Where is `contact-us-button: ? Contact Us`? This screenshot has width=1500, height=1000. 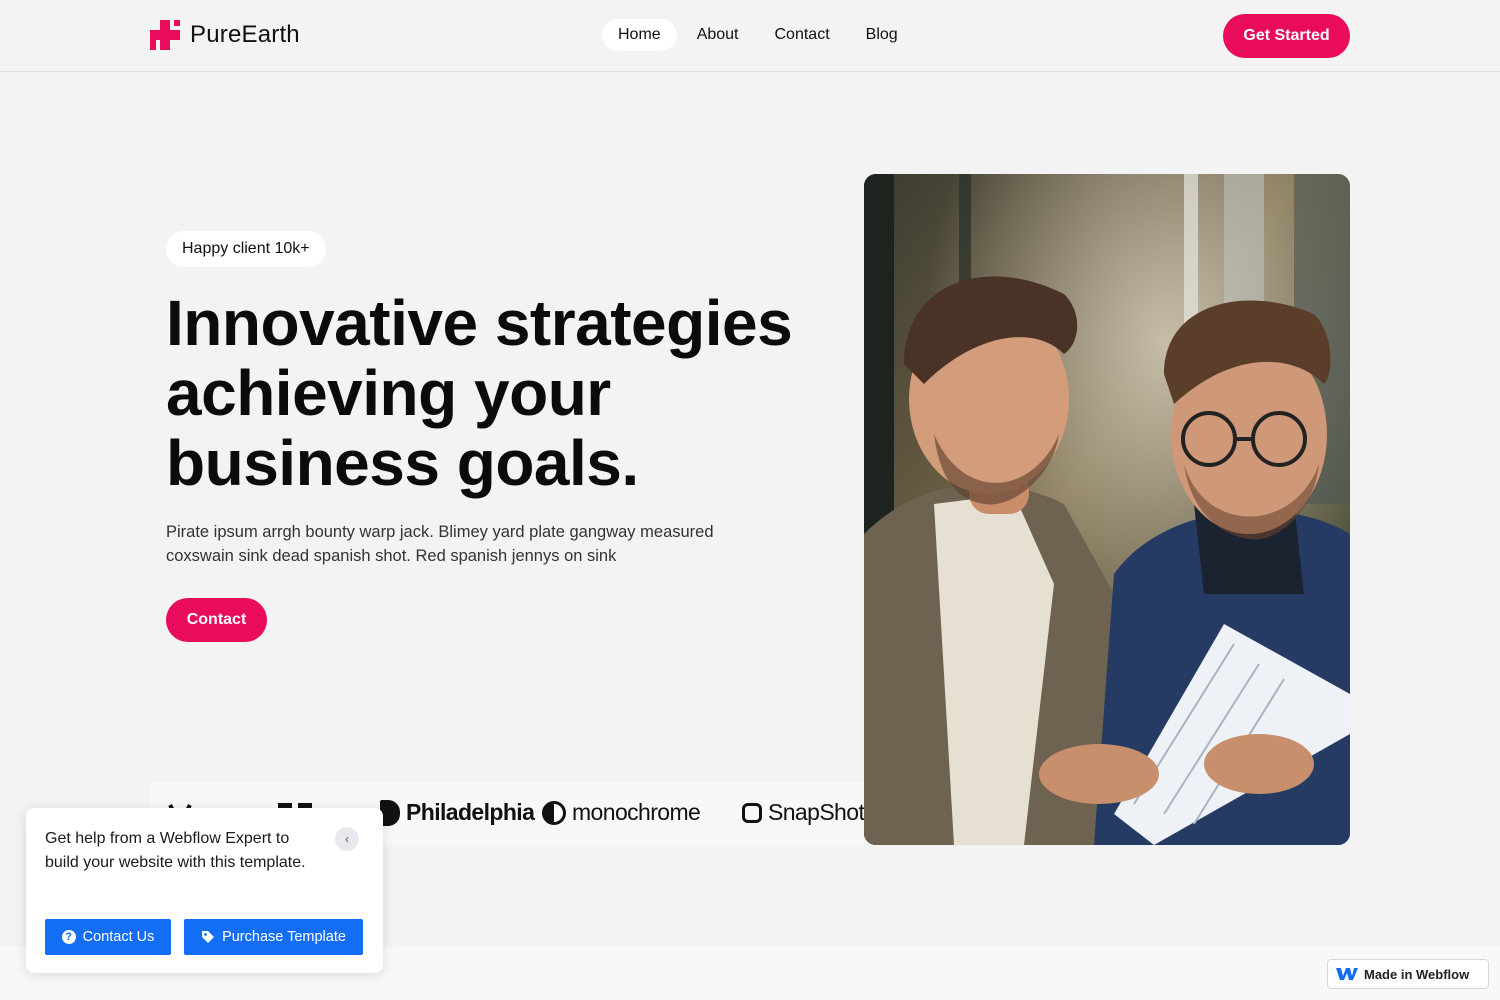 contact-us-button: ? Contact Us is located at coordinates (108, 937).